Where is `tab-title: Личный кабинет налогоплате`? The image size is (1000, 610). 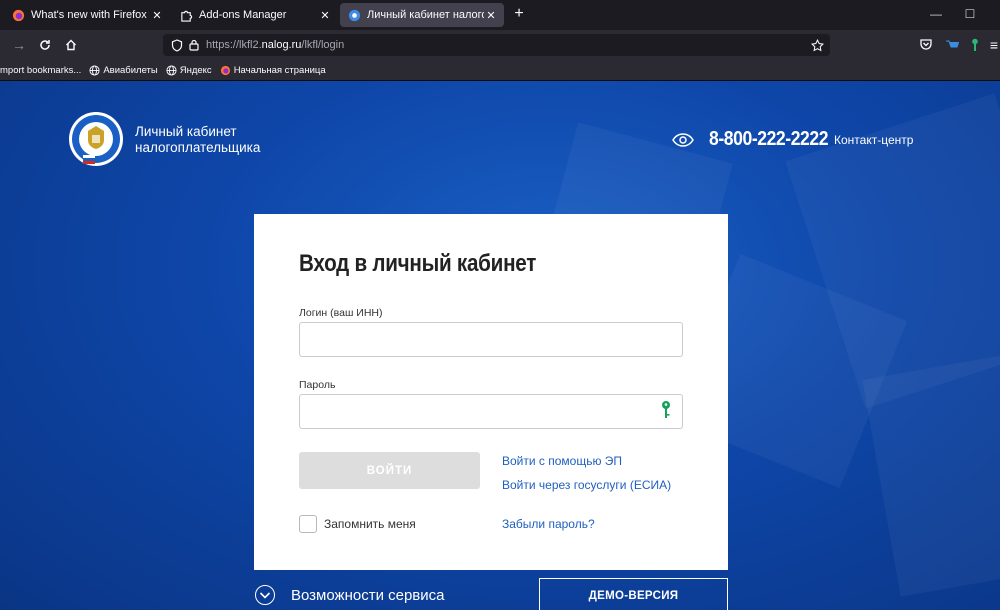 tab-title: Личный кабинет налогоплате is located at coordinates (425, 15).